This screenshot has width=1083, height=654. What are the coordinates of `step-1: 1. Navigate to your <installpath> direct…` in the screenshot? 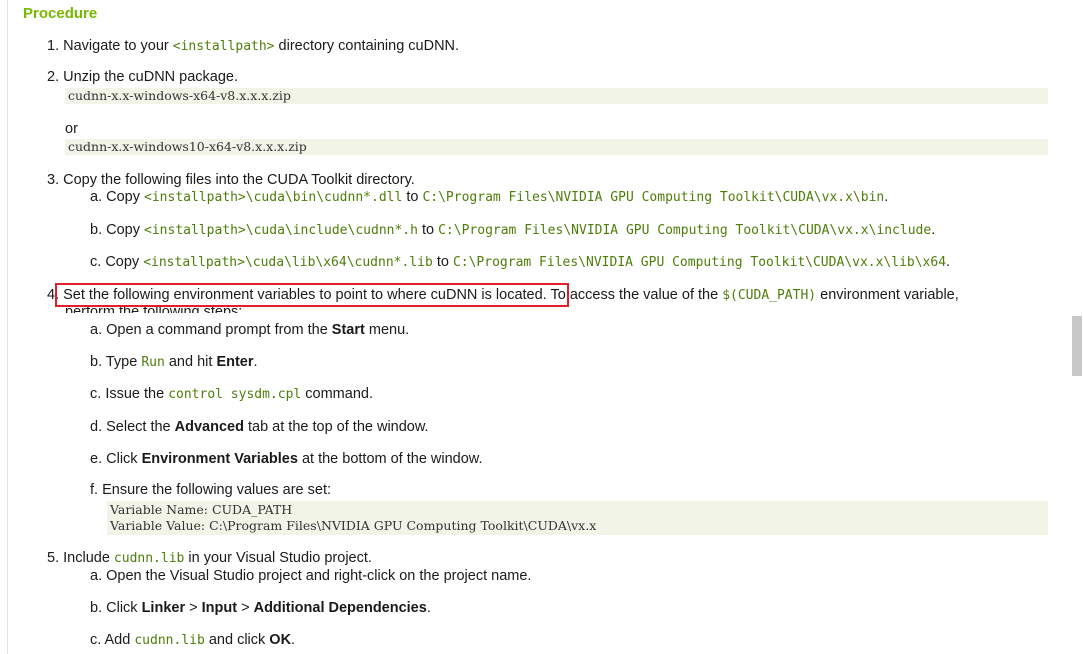 It's located at (253, 46).